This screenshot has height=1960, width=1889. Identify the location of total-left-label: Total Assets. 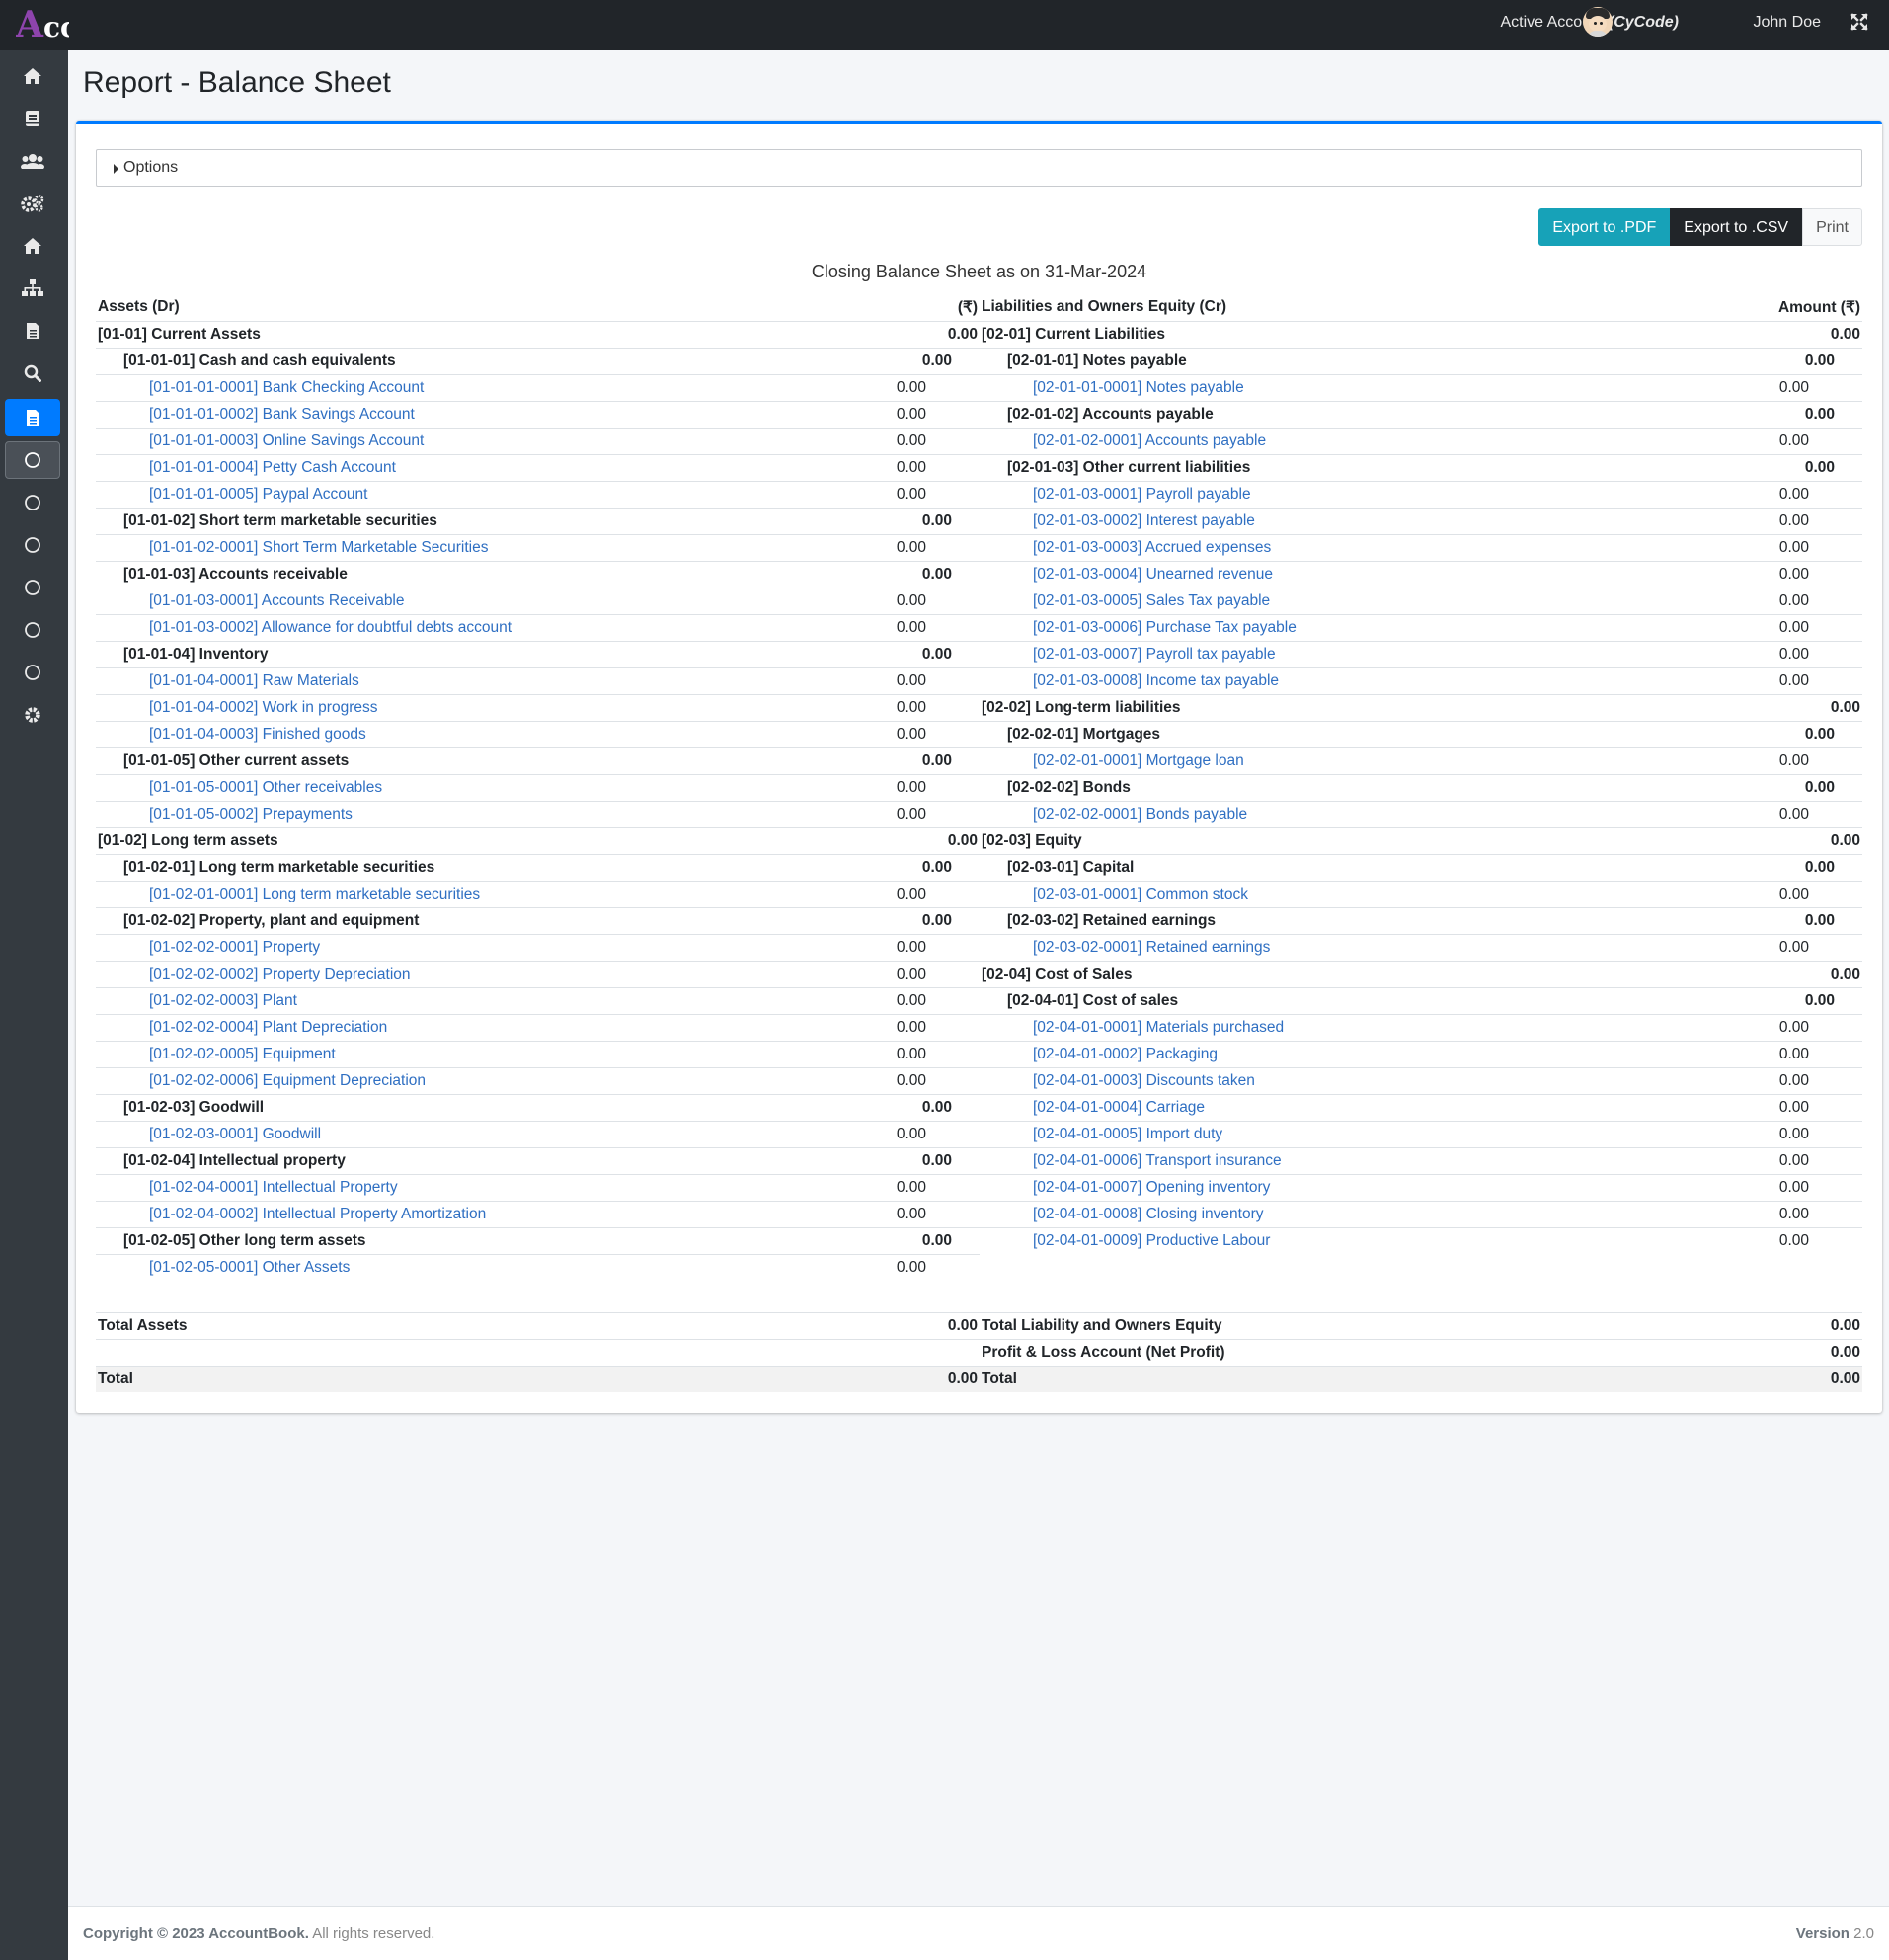
(481, 1325).